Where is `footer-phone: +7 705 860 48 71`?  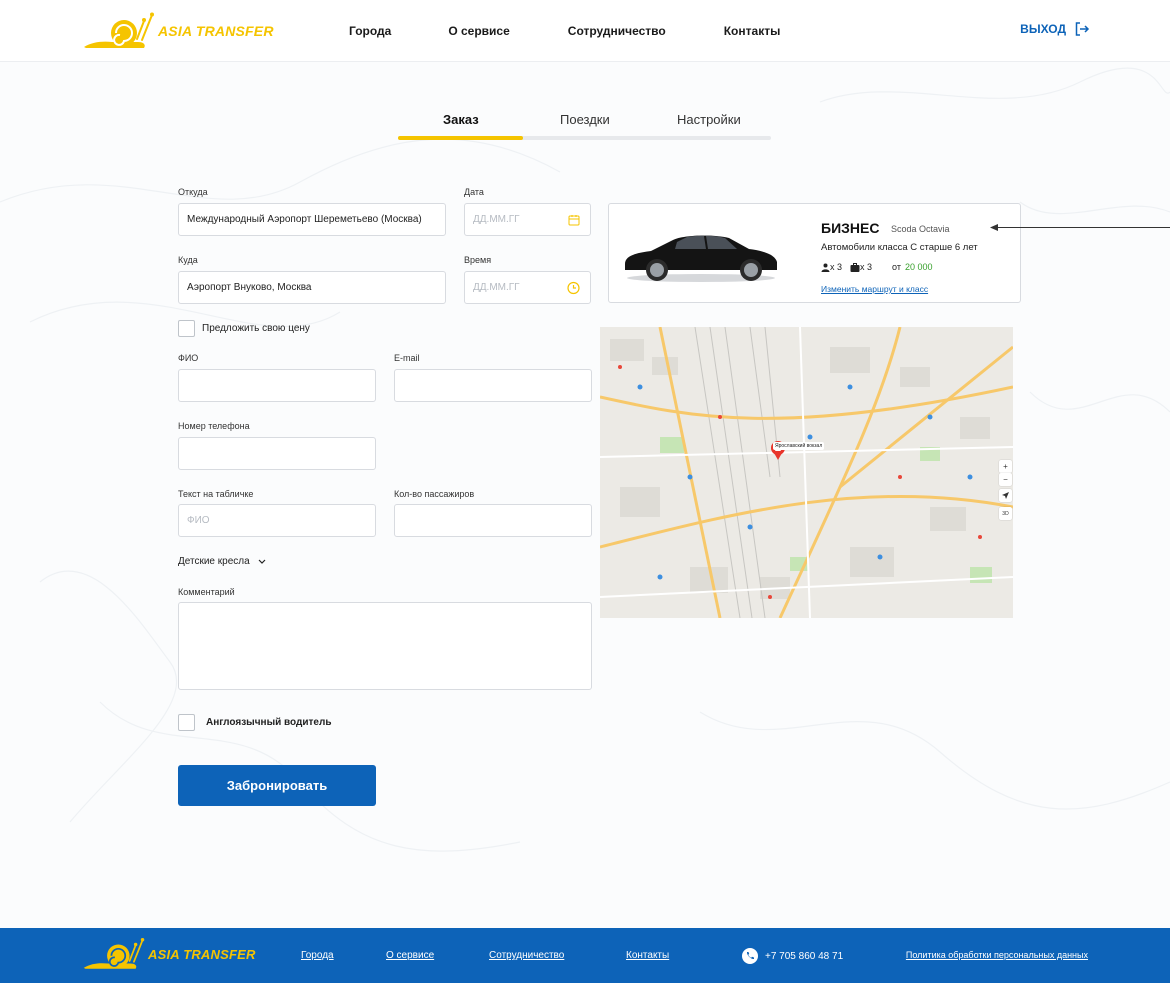
footer-phone: +7 705 860 48 71 is located at coordinates (792, 956).